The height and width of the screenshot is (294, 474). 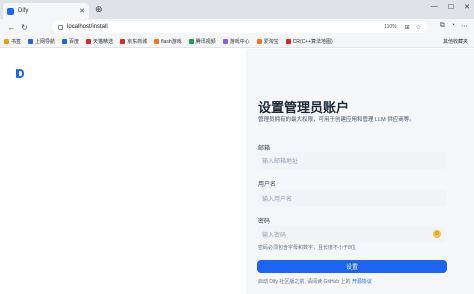 What do you see at coordinates (352, 234) in the screenshot?
I see `password-field: 输入密码 ☺` at bounding box center [352, 234].